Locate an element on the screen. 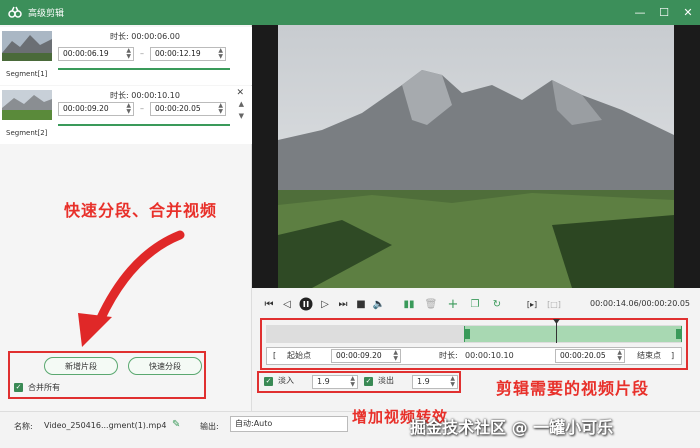  volume-icon: 🔈 is located at coordinates (379, 304).